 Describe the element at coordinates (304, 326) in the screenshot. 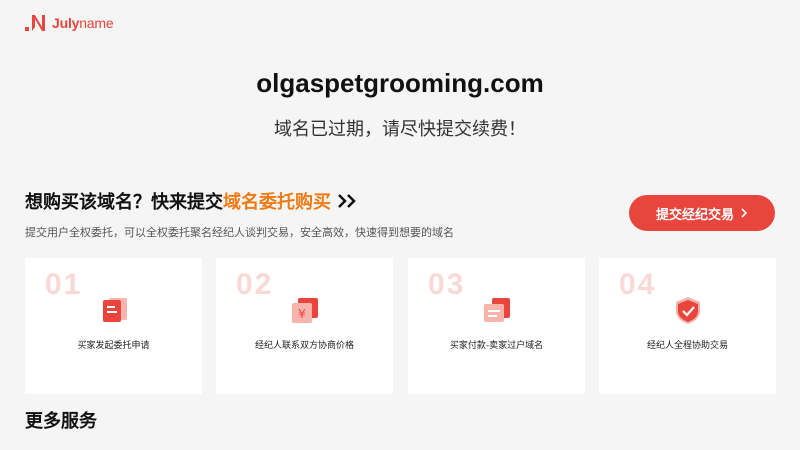

I see `step-card-2: 02 ¥ 经纪人联系双方协商价格` at that location.